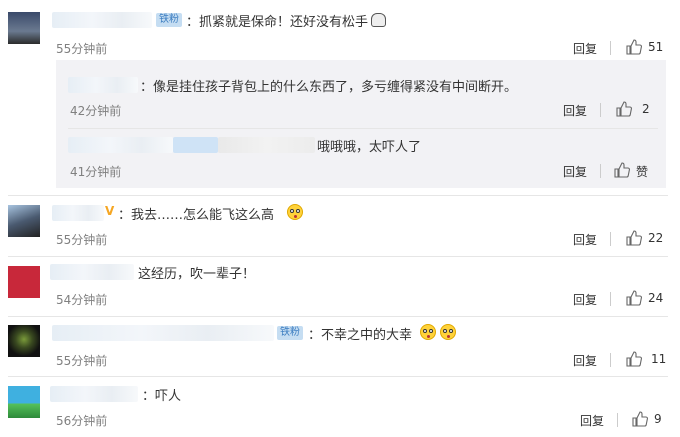 This screenshot has width=680, height=437. Describe the element at coordinates (277, 22) in the screenshot. I see `comment-text: ：抓紧就是保命！还好没有松手` at that location.